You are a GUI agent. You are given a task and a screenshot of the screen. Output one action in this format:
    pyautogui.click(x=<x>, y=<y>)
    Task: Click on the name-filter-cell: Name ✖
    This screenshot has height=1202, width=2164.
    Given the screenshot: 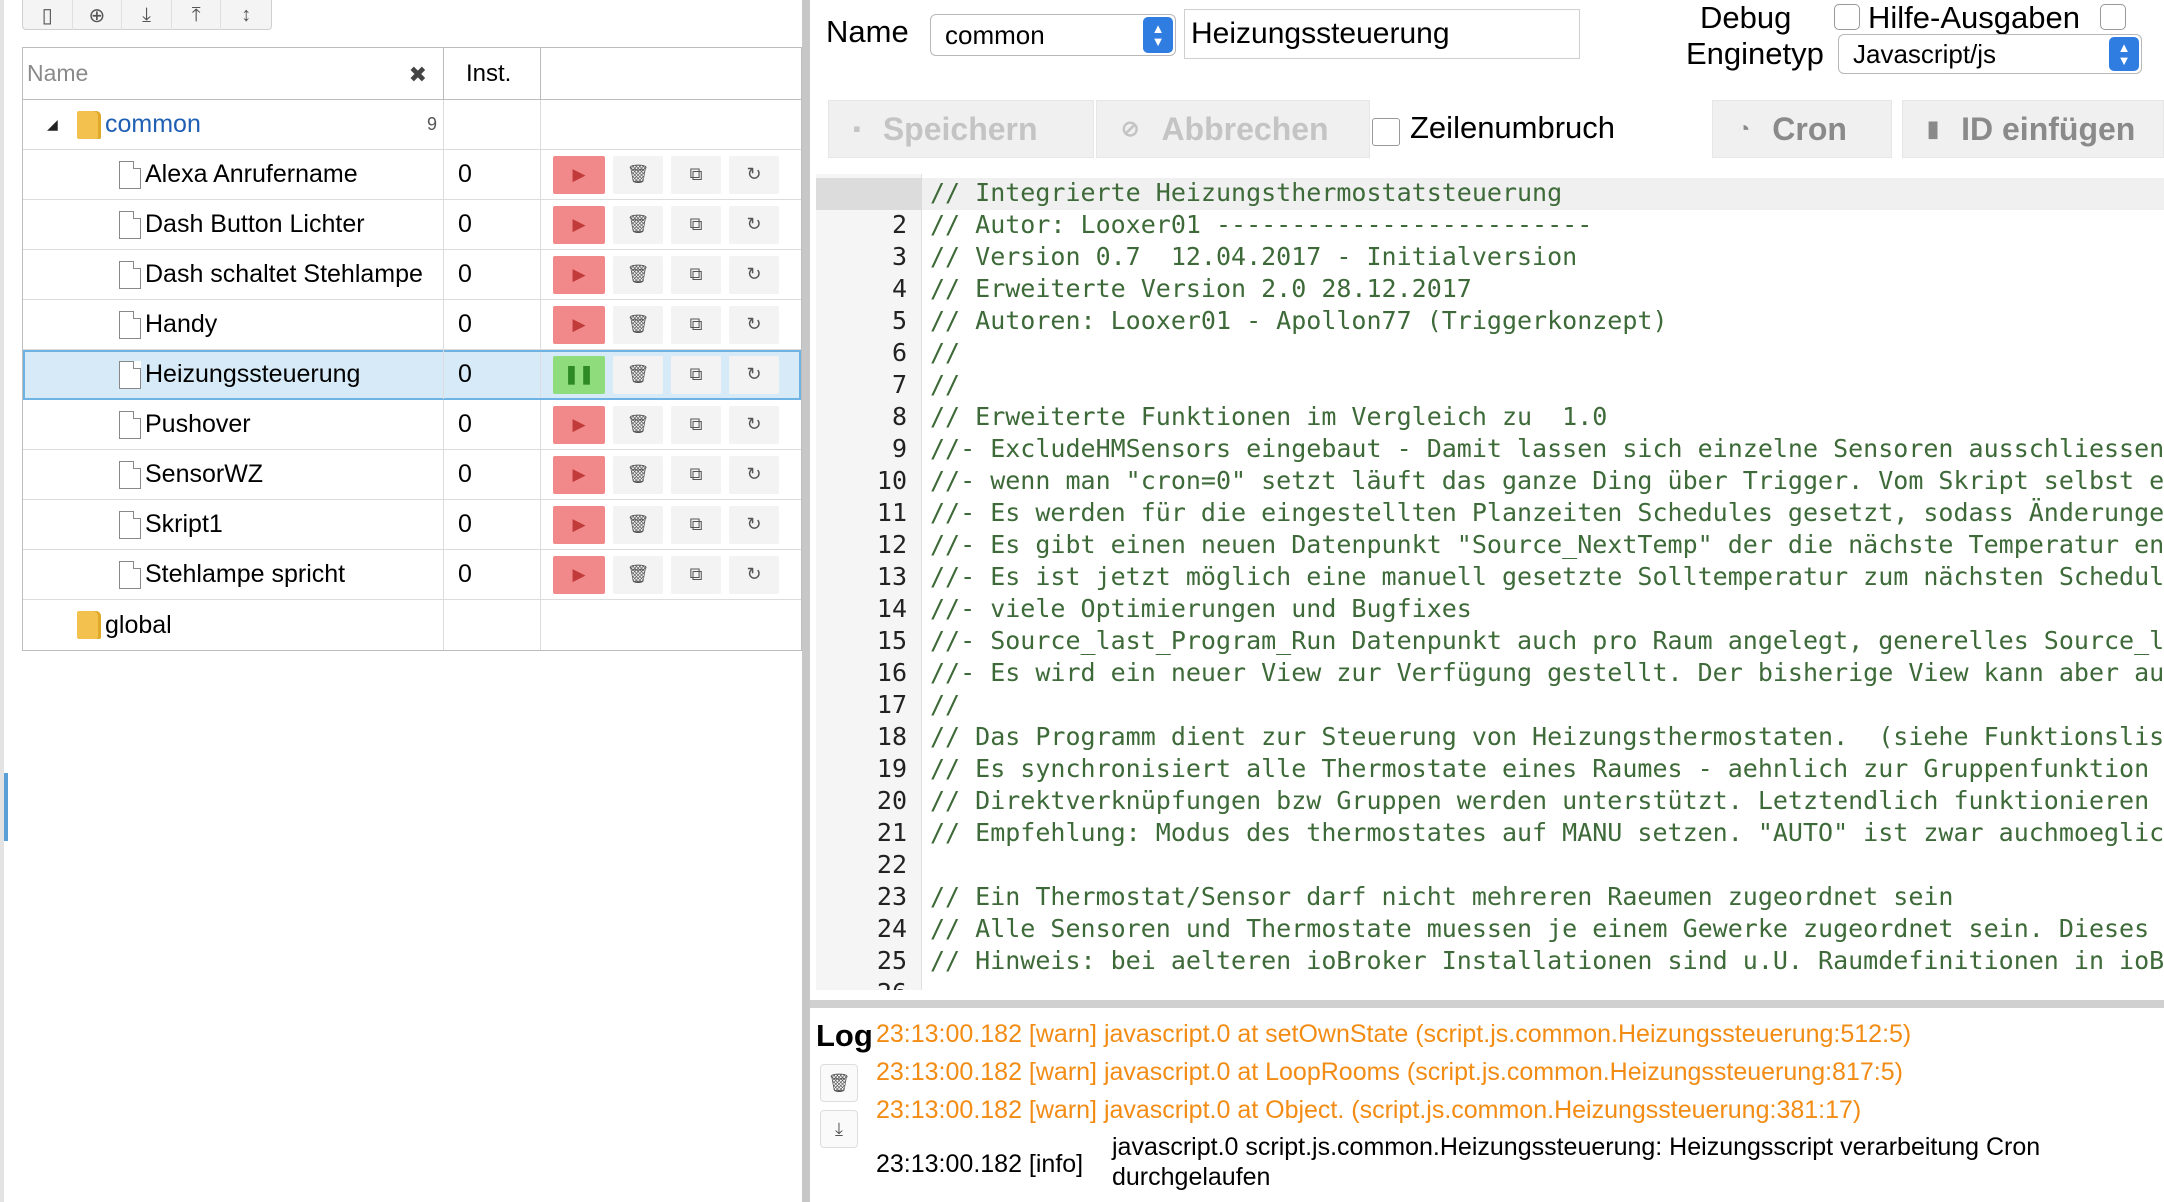 What is the action you would take?
    pyautogui.click(x=233, y=73)
    